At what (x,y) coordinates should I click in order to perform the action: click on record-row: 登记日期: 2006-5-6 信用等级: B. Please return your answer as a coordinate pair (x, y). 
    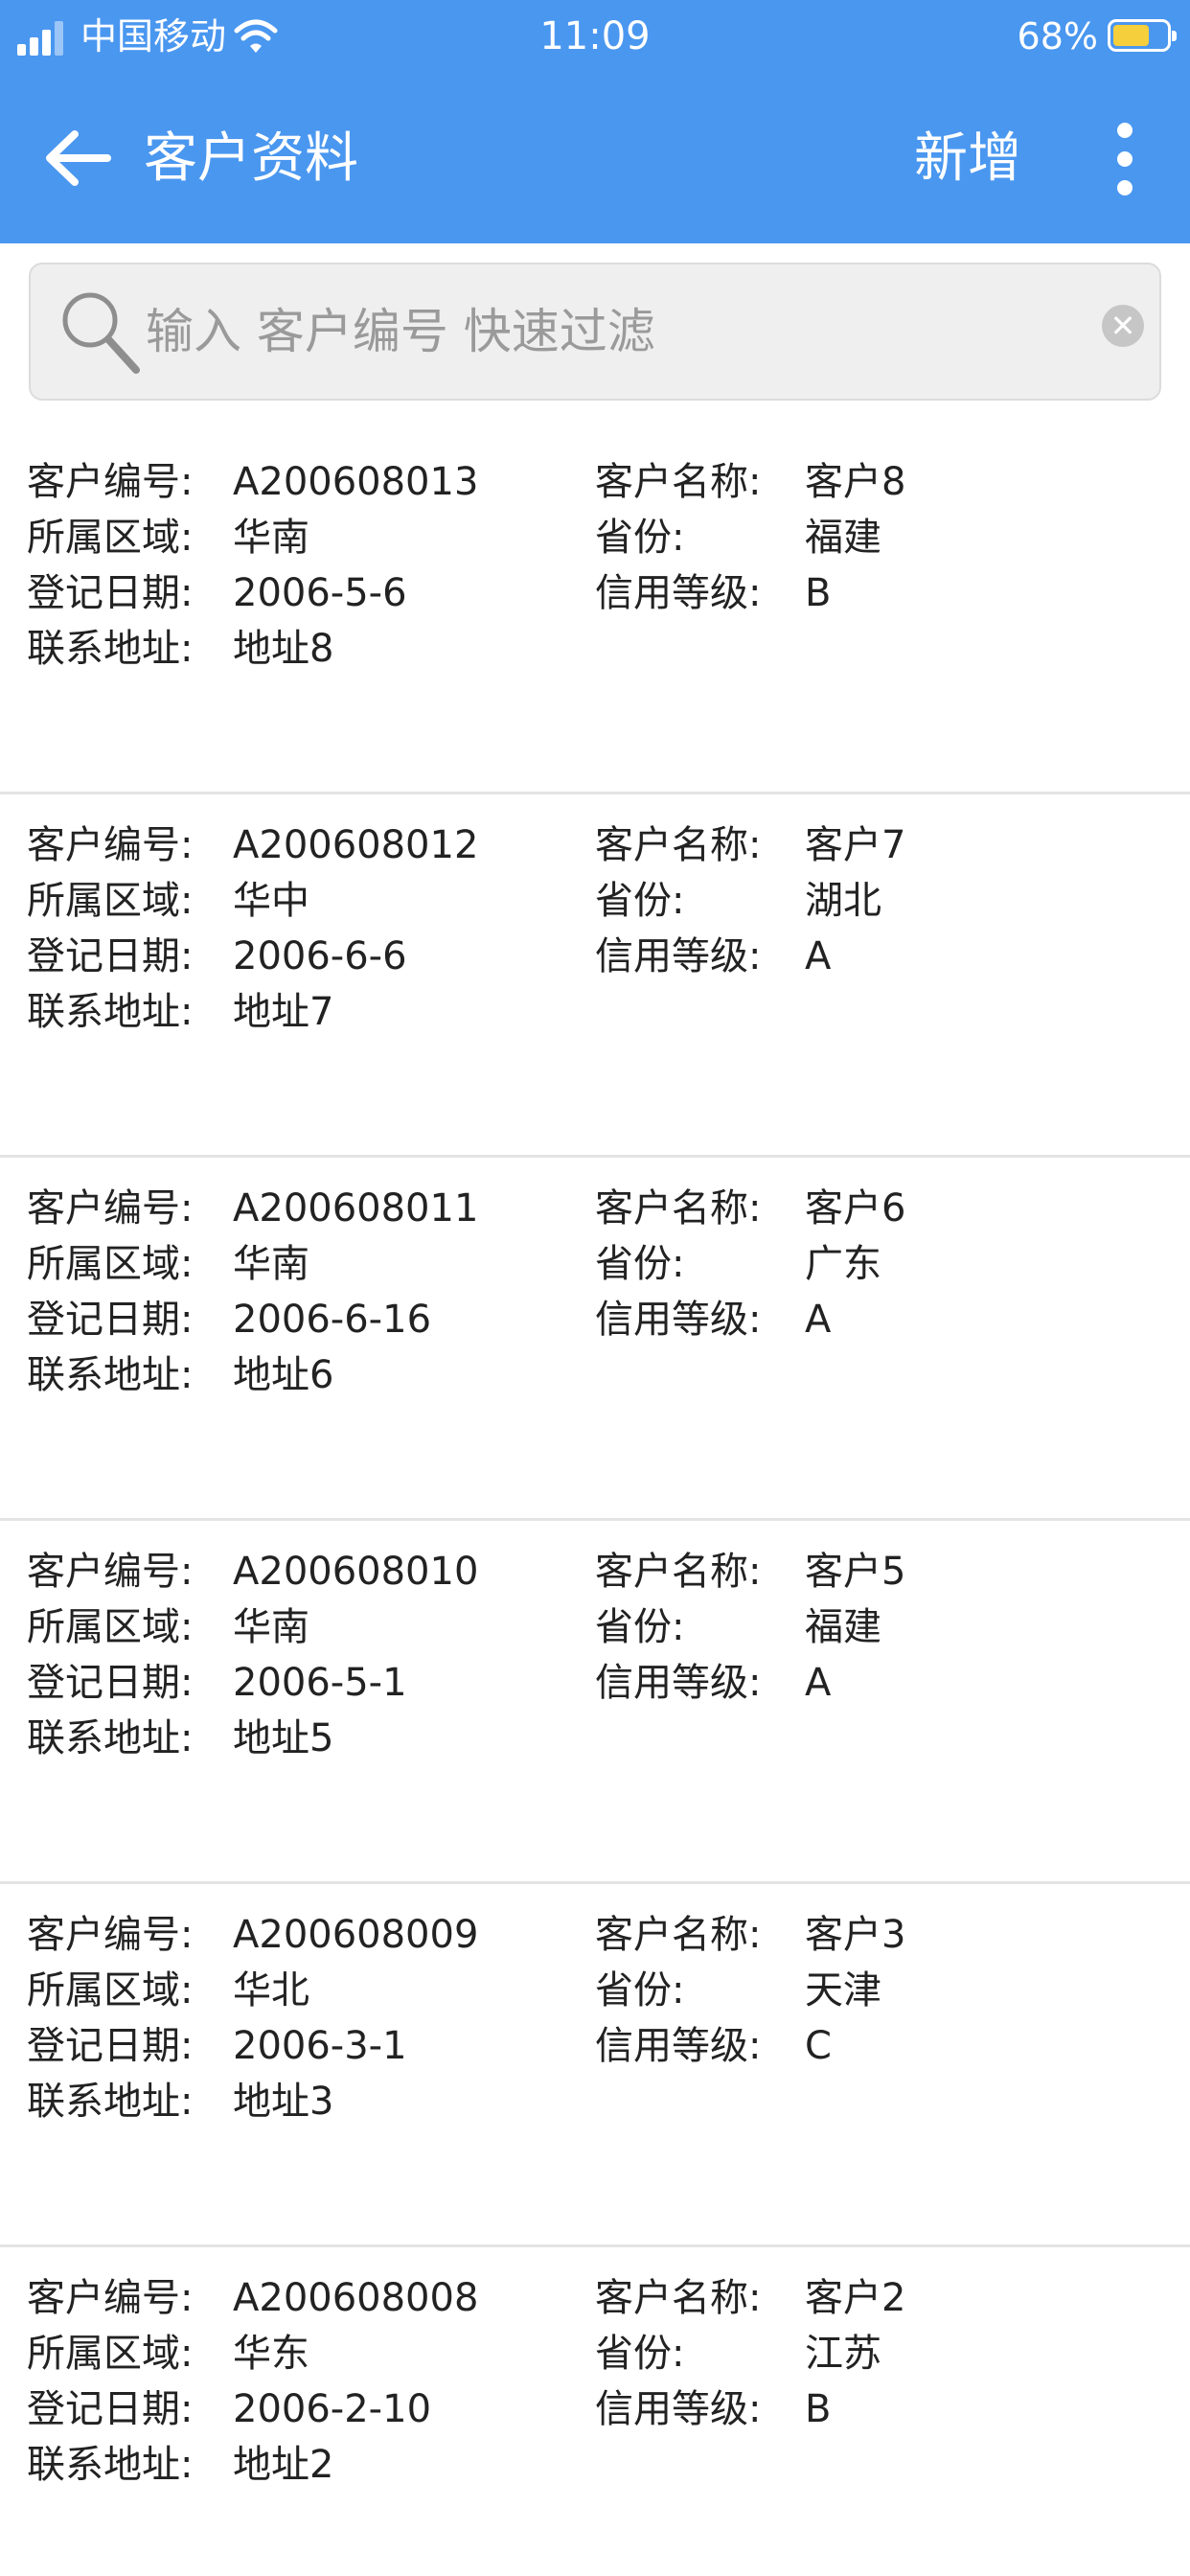
    Looking at the image, I should click on (595, 593).